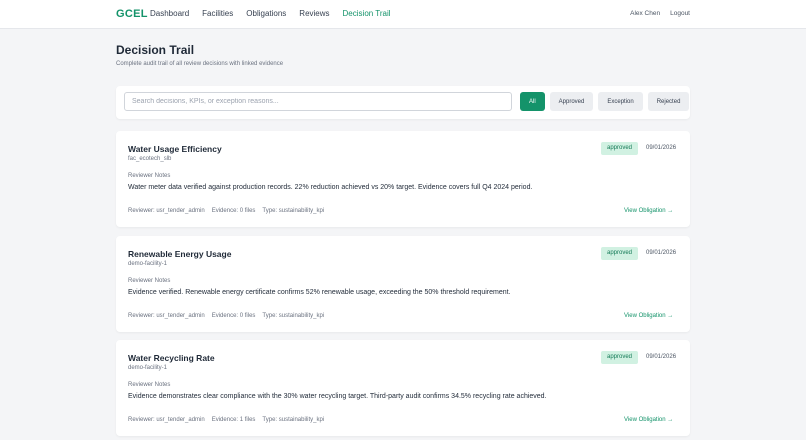  What do you see at coordinates (233, 420) in the screenshot?
I see `evidence-count: Evidence: 1 files` at bounding box center [233, 420].